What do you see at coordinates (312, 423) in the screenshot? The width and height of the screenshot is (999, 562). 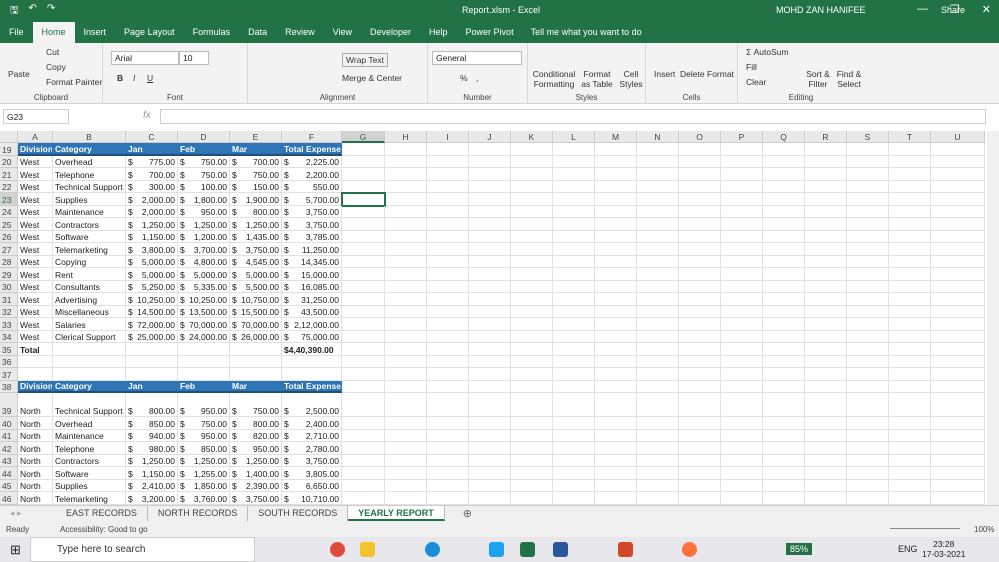 I see `tot-cell: $2,400.00` at bounding box center [312, 423].